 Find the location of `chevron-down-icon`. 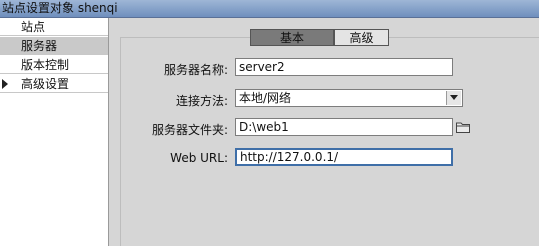

chevron-down-icon is located at coordinates (453, 98).